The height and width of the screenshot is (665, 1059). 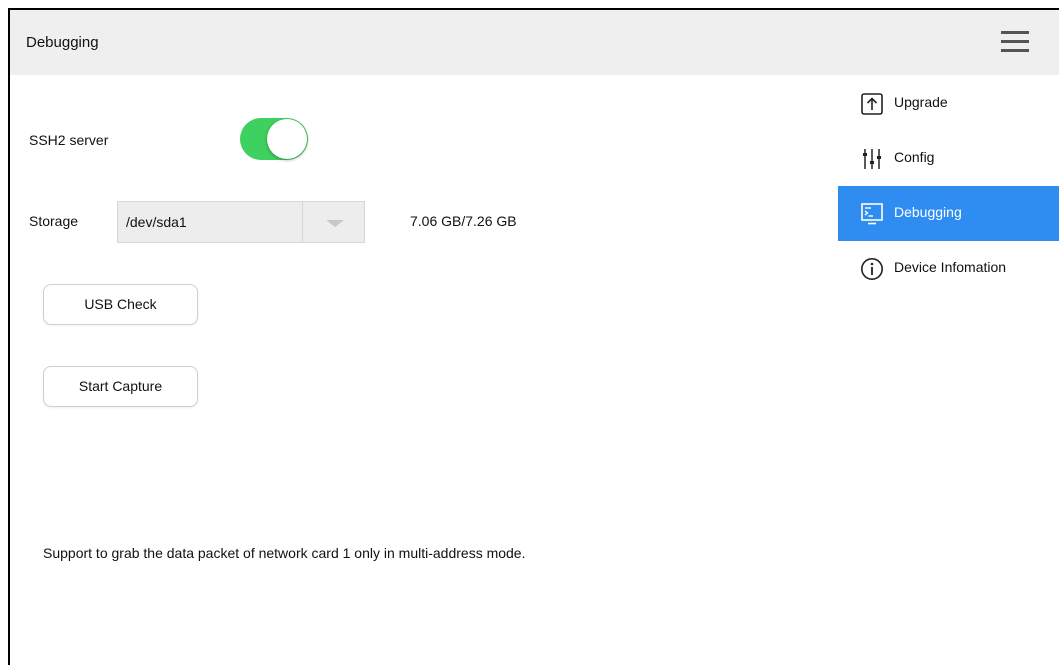 I want to click on storage-label: Storage, so click(x=54, y=221).